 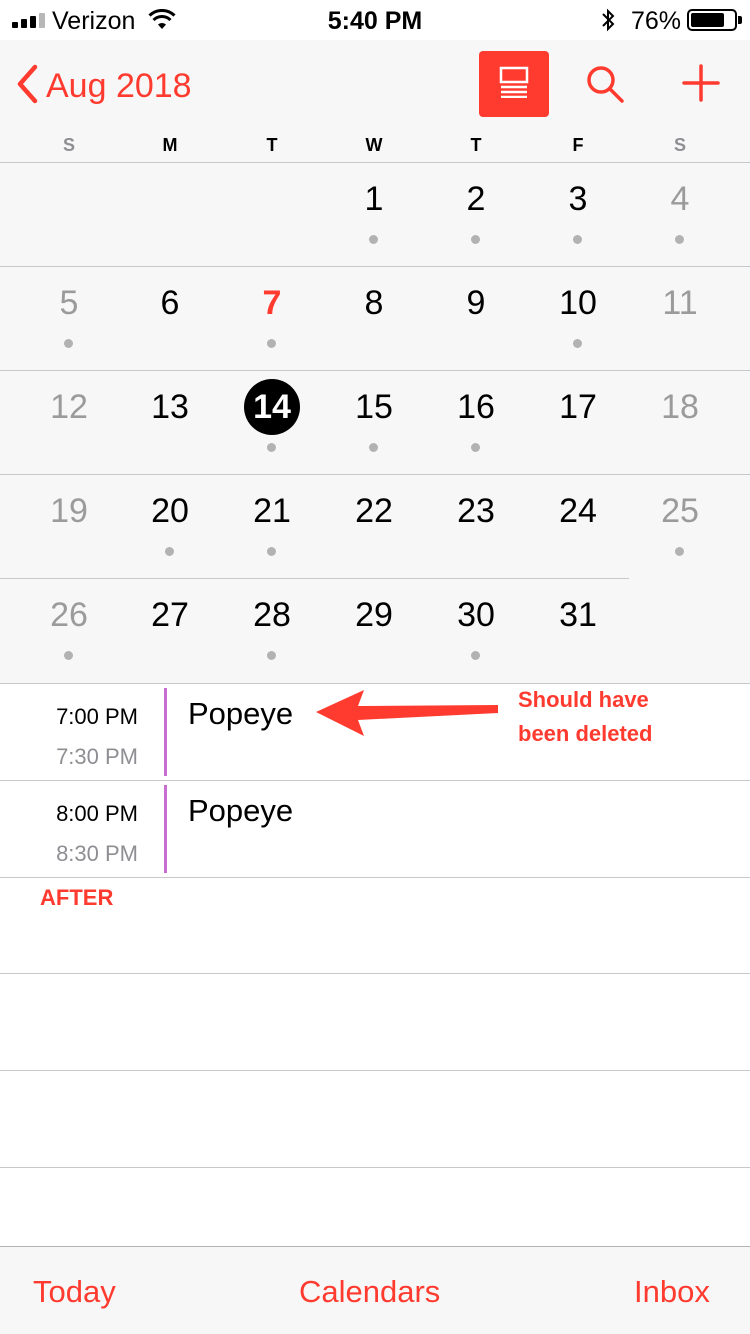 What do you see at coordinates (272, 407) in the screenshot?
I see `day-number: 14` at bounding box center [272, 407].